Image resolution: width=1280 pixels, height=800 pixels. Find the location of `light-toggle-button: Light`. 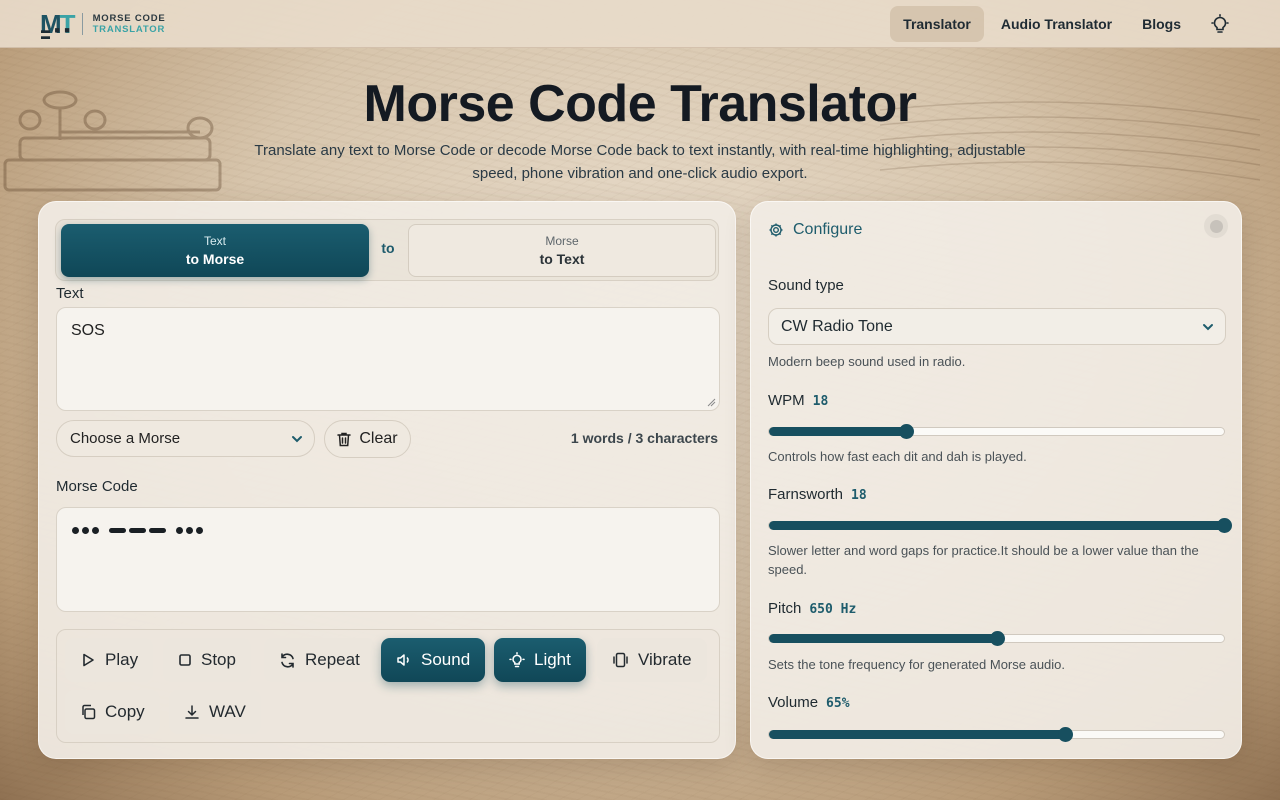

light-toggle-button: Light is located at coordinates (540, 660).